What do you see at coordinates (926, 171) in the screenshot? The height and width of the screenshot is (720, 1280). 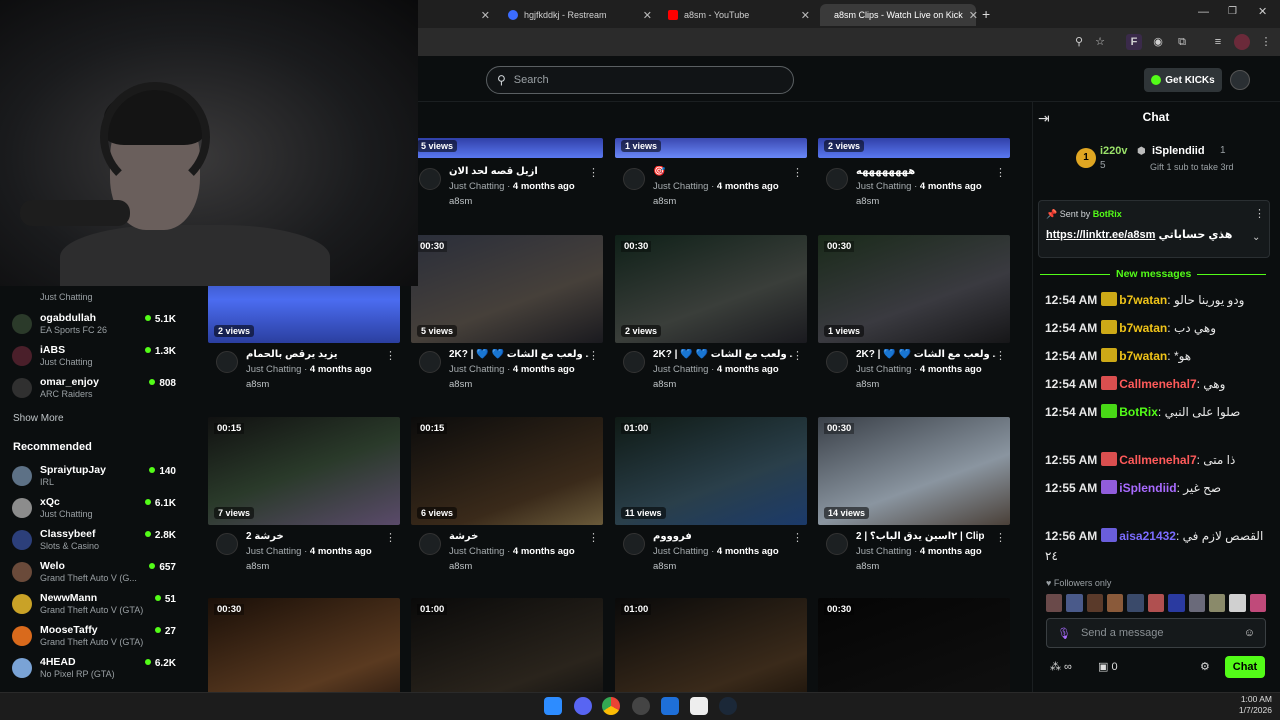 I see `clip-title: ههههههههه` at bounding box center [926, 171].